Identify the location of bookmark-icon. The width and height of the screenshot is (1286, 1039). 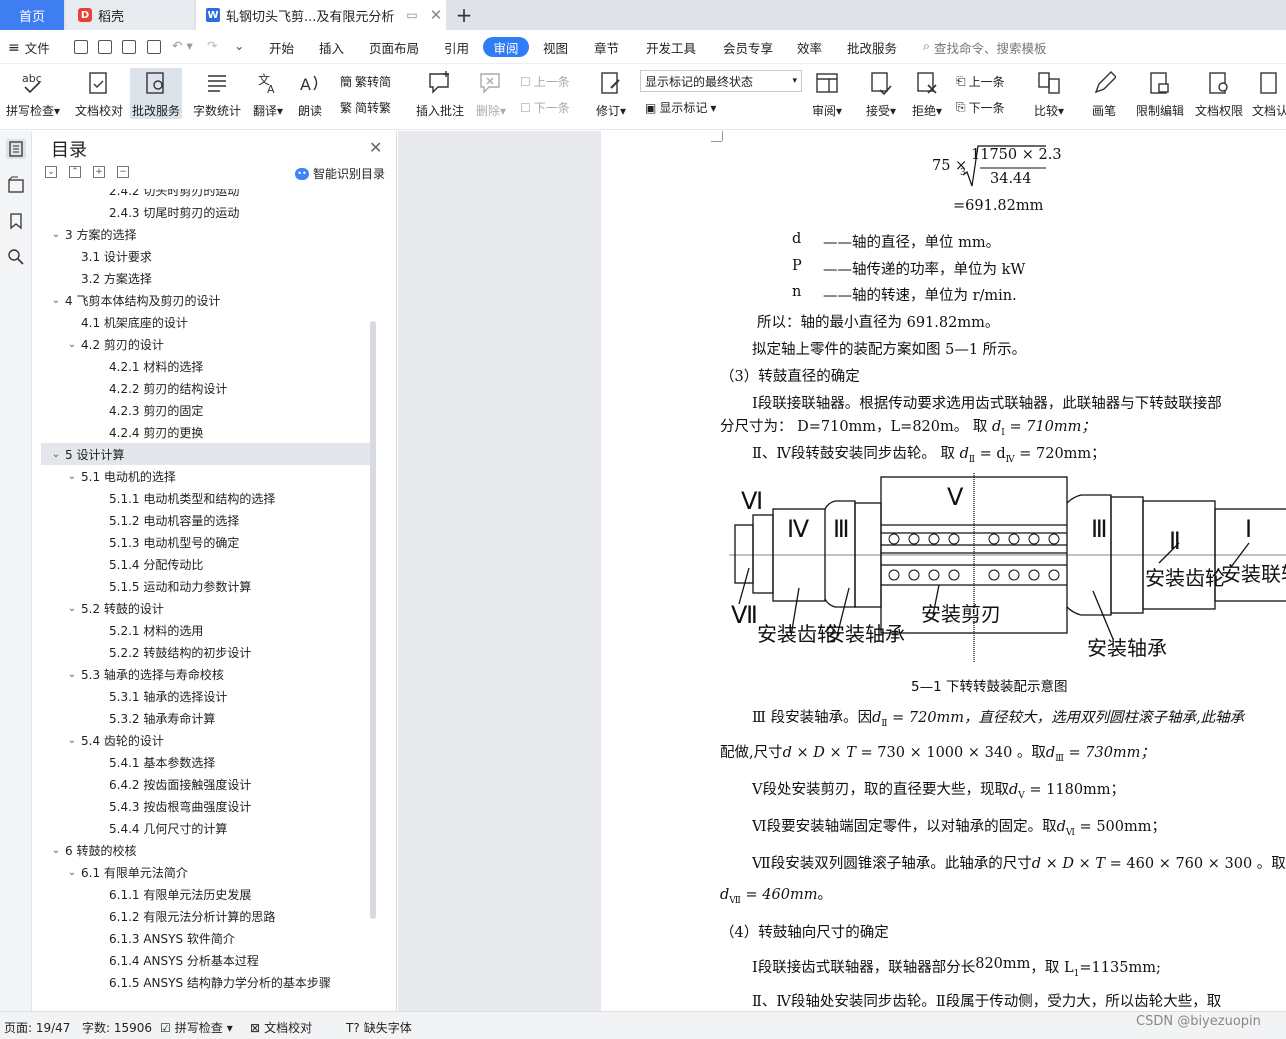
(16, 221).